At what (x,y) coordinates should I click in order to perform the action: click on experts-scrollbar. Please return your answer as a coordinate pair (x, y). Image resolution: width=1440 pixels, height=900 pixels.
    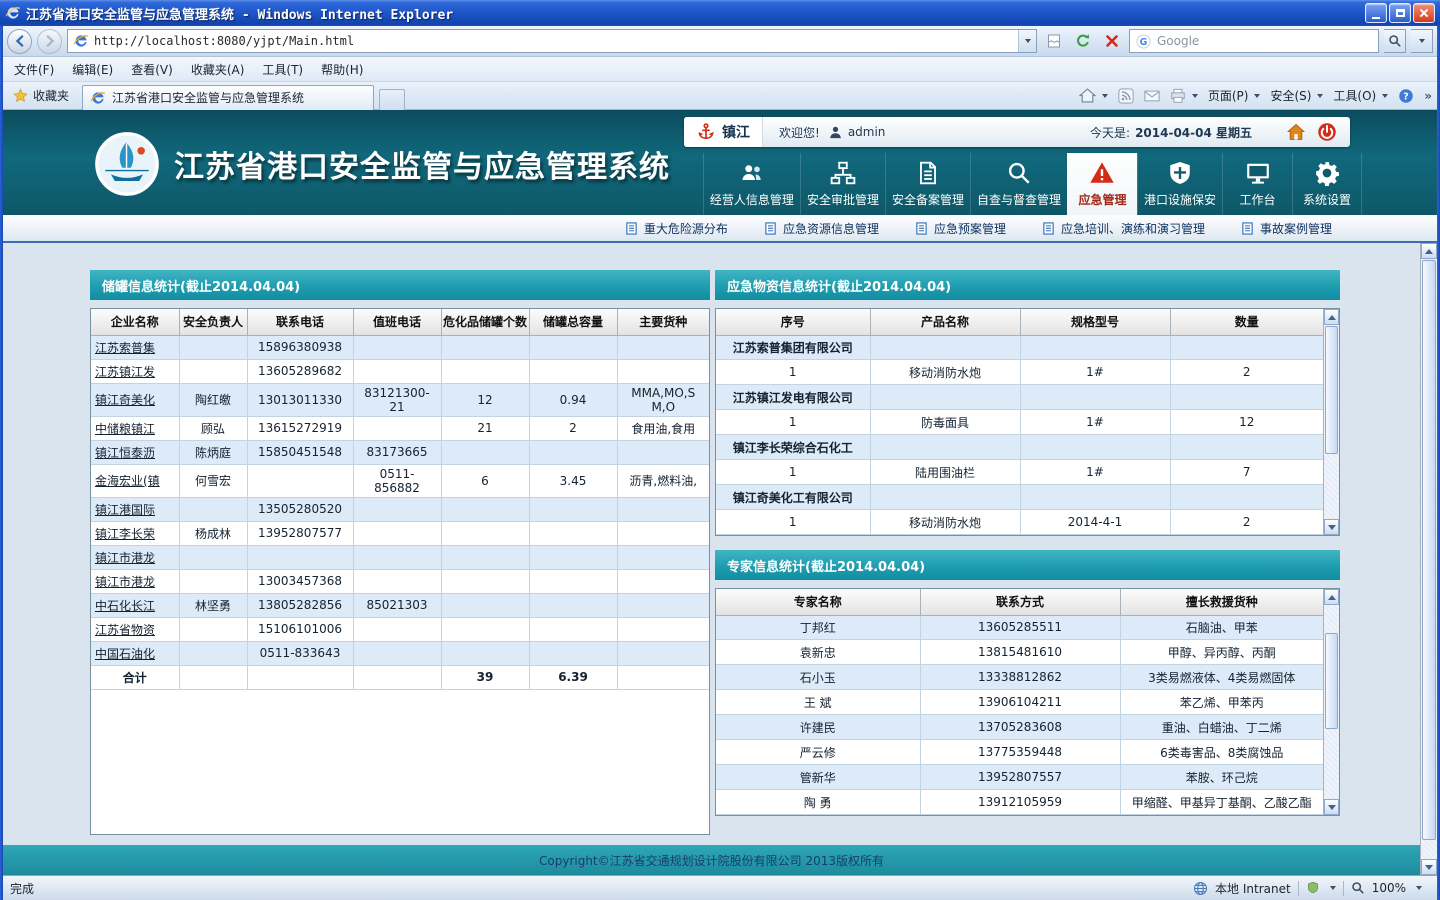
    Looking at the image, I should click on (1331, 702).